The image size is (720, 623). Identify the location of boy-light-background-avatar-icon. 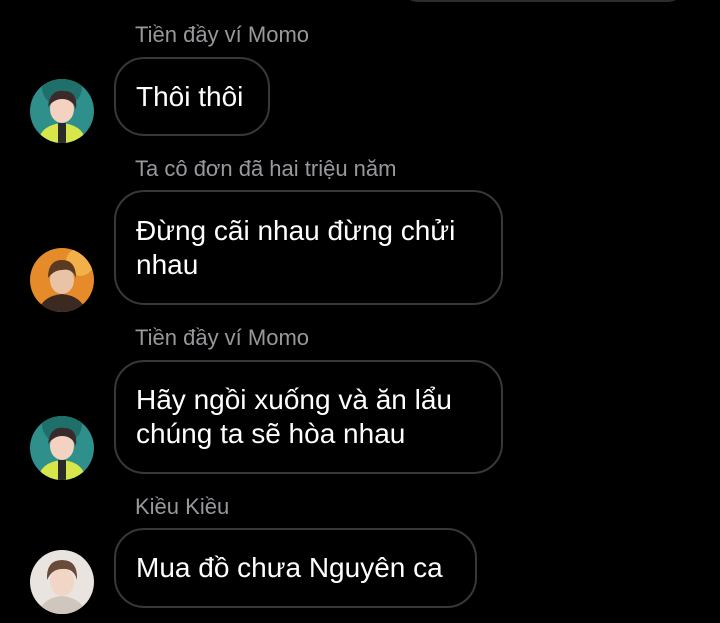
(62, 582).